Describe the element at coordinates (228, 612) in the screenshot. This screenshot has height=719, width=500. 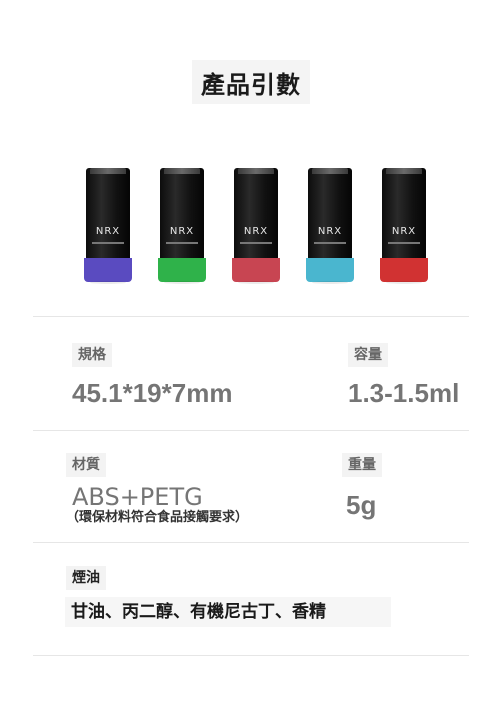
I see `oil-value: 甘油、丙二醇、有機尼古丁、香精` at that location.